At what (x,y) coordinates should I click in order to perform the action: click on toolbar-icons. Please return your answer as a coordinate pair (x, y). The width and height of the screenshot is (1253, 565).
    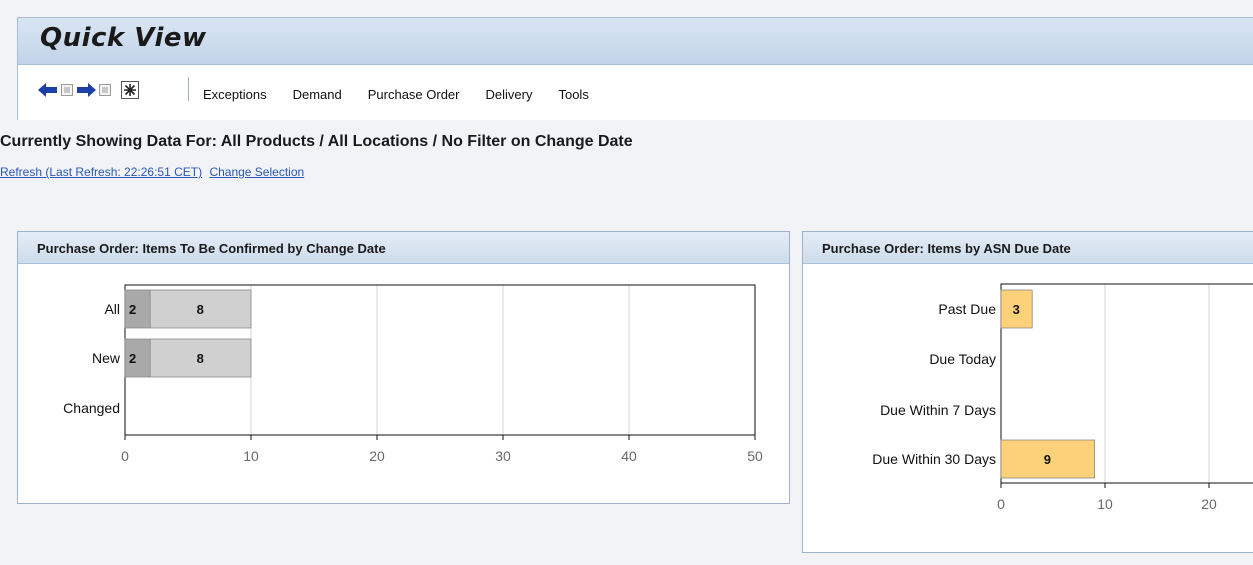
    Looking at the image, I should click on (88, 90).